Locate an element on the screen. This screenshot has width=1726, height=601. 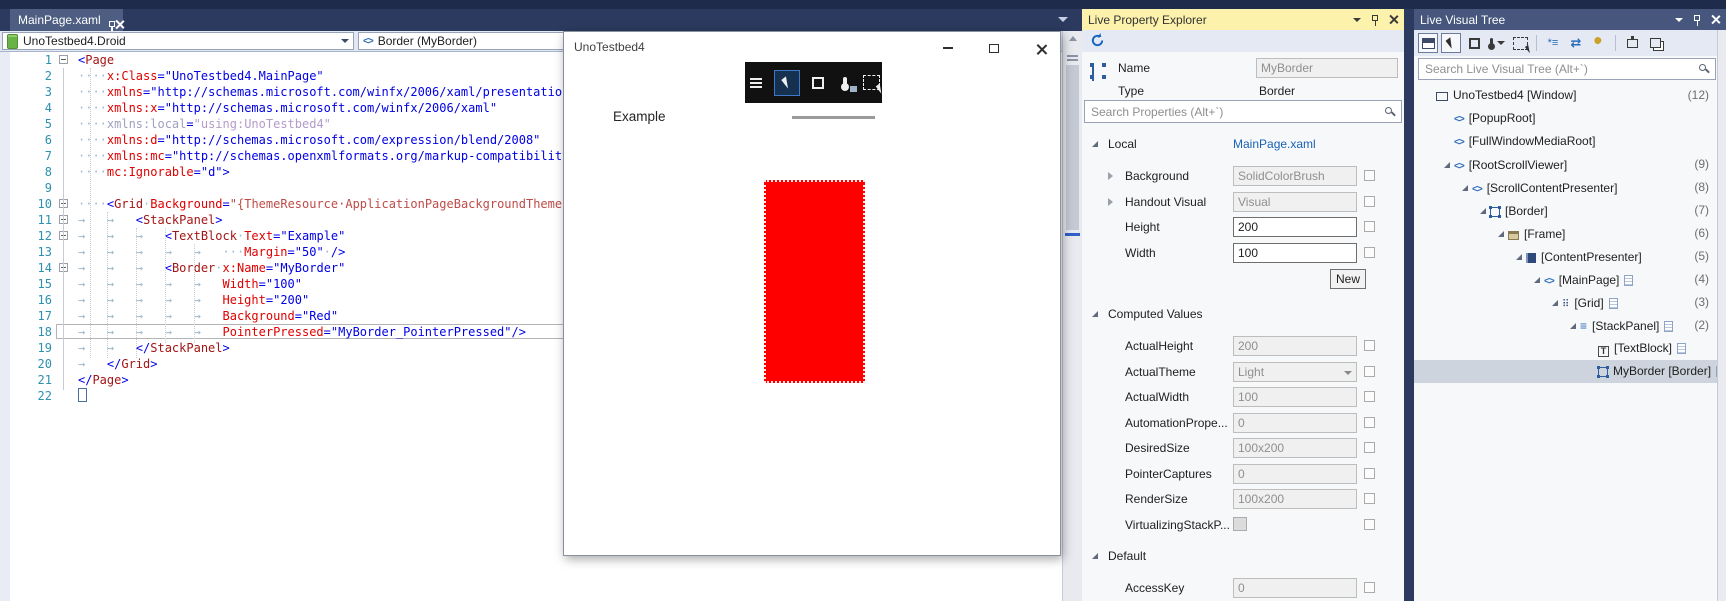
tab-mainpage-xaml: MainPage.xaml is located at coordinates (66, 20).